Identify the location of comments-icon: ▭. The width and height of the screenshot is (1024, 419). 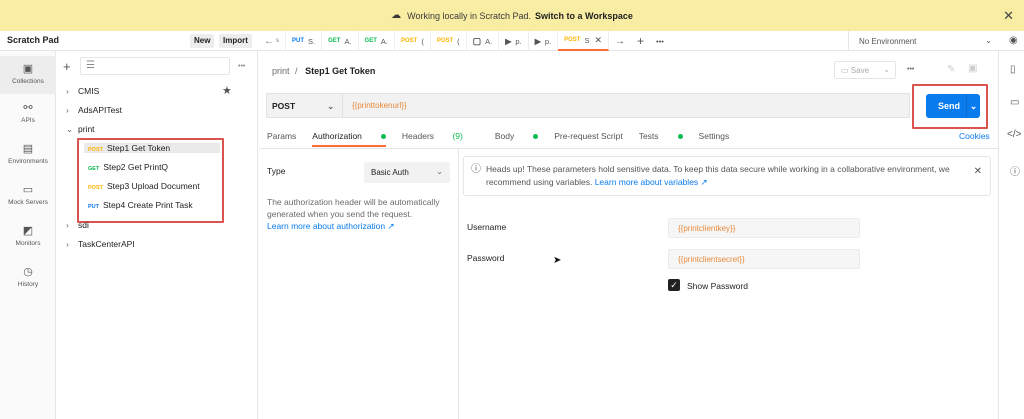
(1014, 102).